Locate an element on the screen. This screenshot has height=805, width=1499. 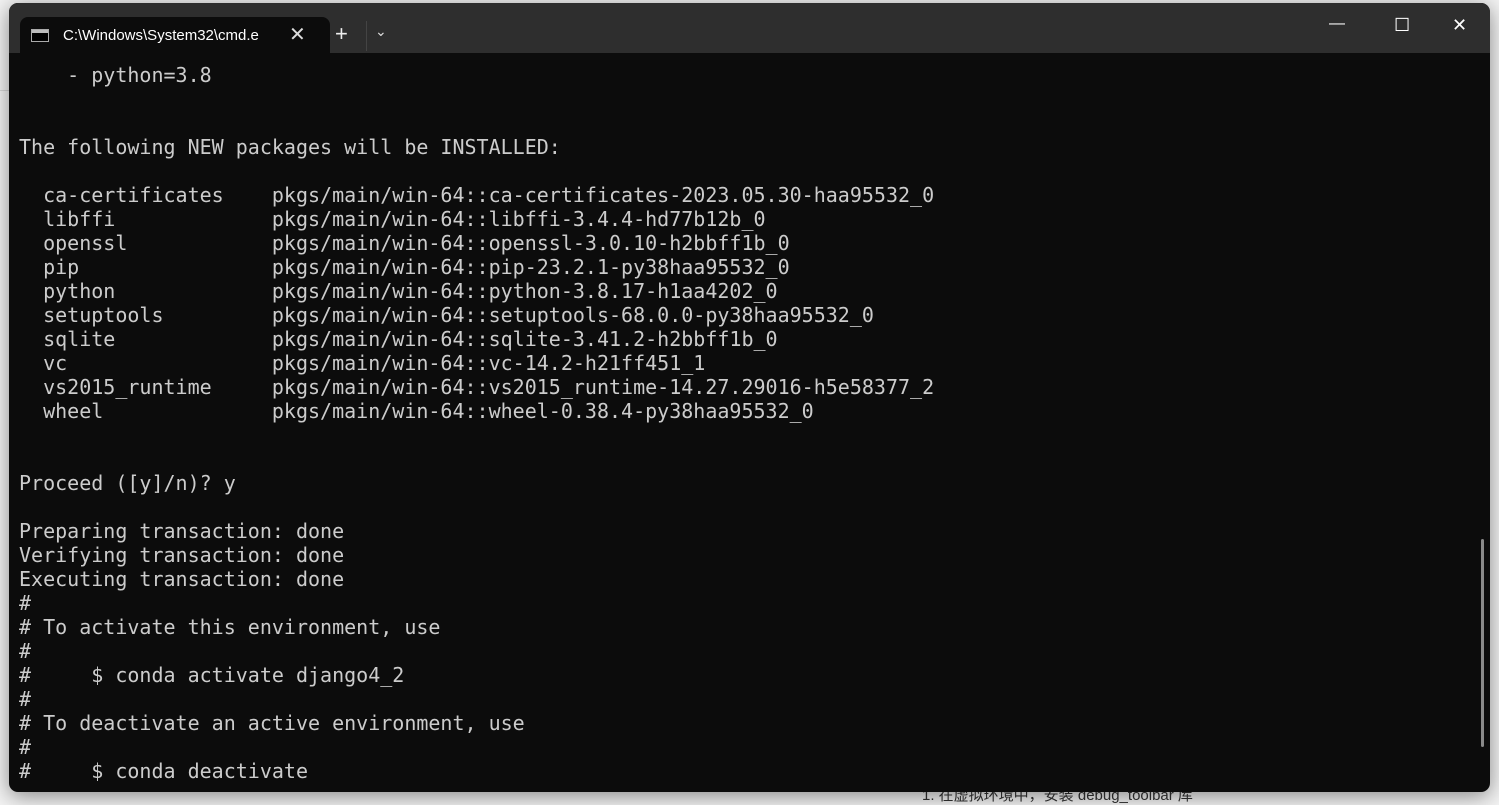
terminal-line: # $ conda deactivate is located at coordinates (163, 771).